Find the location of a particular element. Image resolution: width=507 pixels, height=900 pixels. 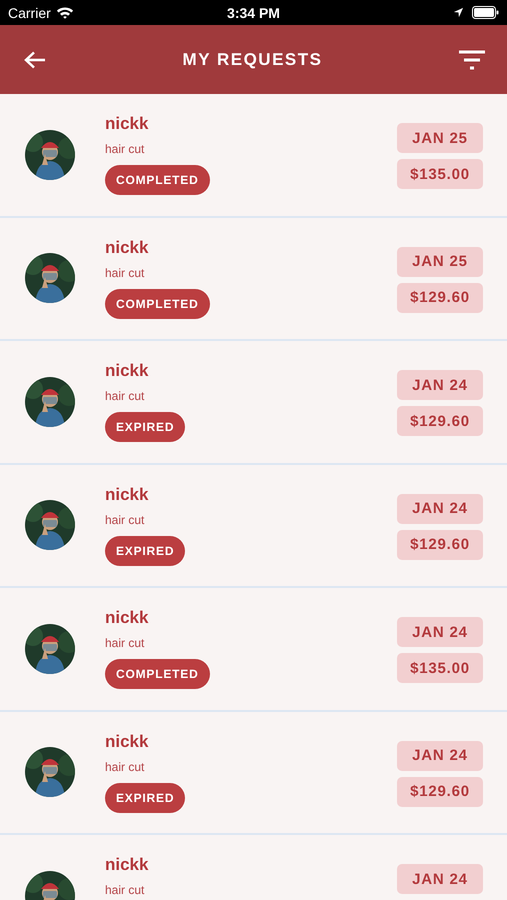

clock-time: 3:34 PM is located at coordinates (253, 12).